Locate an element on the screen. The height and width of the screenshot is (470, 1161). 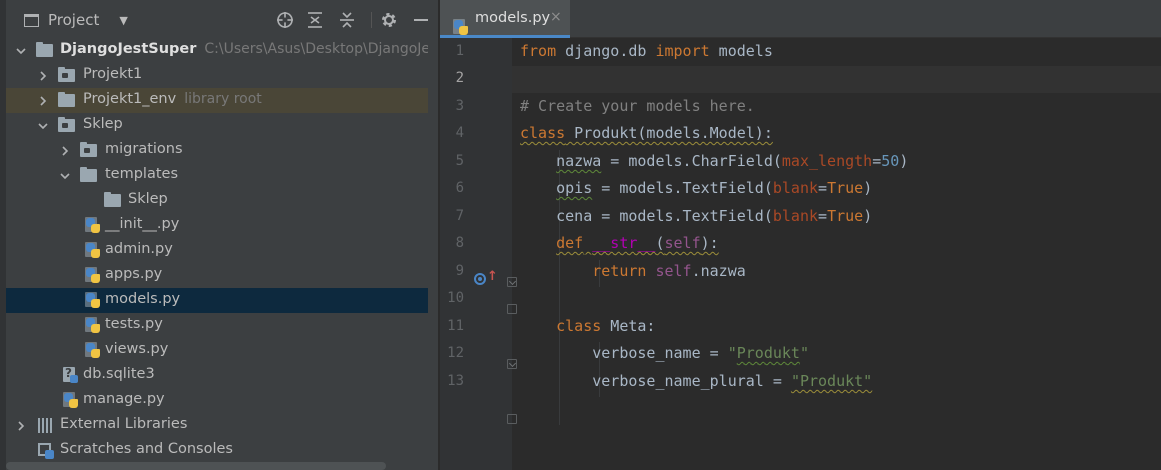
code-text: verbose_name_plural = is located at coordinates (655, 381).